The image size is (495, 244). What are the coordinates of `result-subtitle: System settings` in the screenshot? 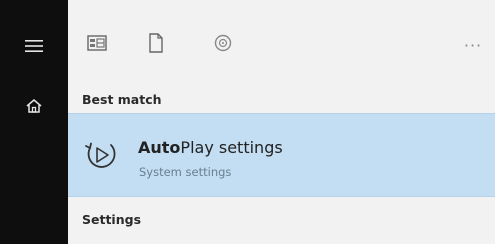 It's located at (185, 172).